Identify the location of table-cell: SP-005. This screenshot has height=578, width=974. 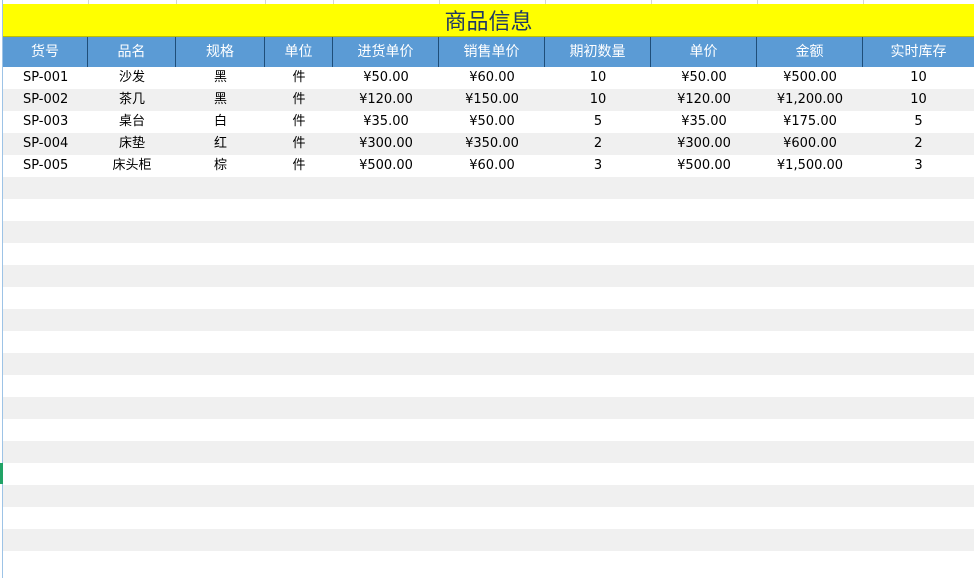
(45, 166).